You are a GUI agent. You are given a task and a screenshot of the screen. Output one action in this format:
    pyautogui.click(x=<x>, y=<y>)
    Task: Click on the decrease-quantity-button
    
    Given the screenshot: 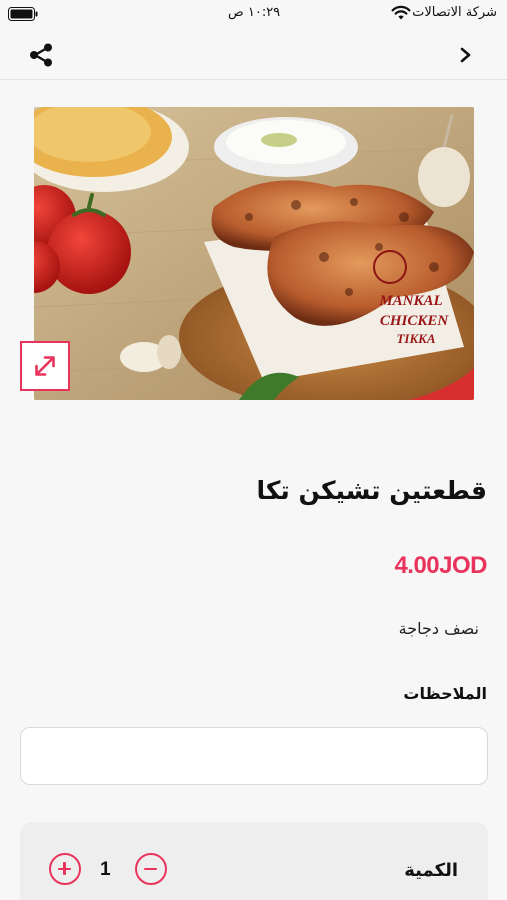 What is the action you would take?
    pyautogui.click(x=151, y=869)
    